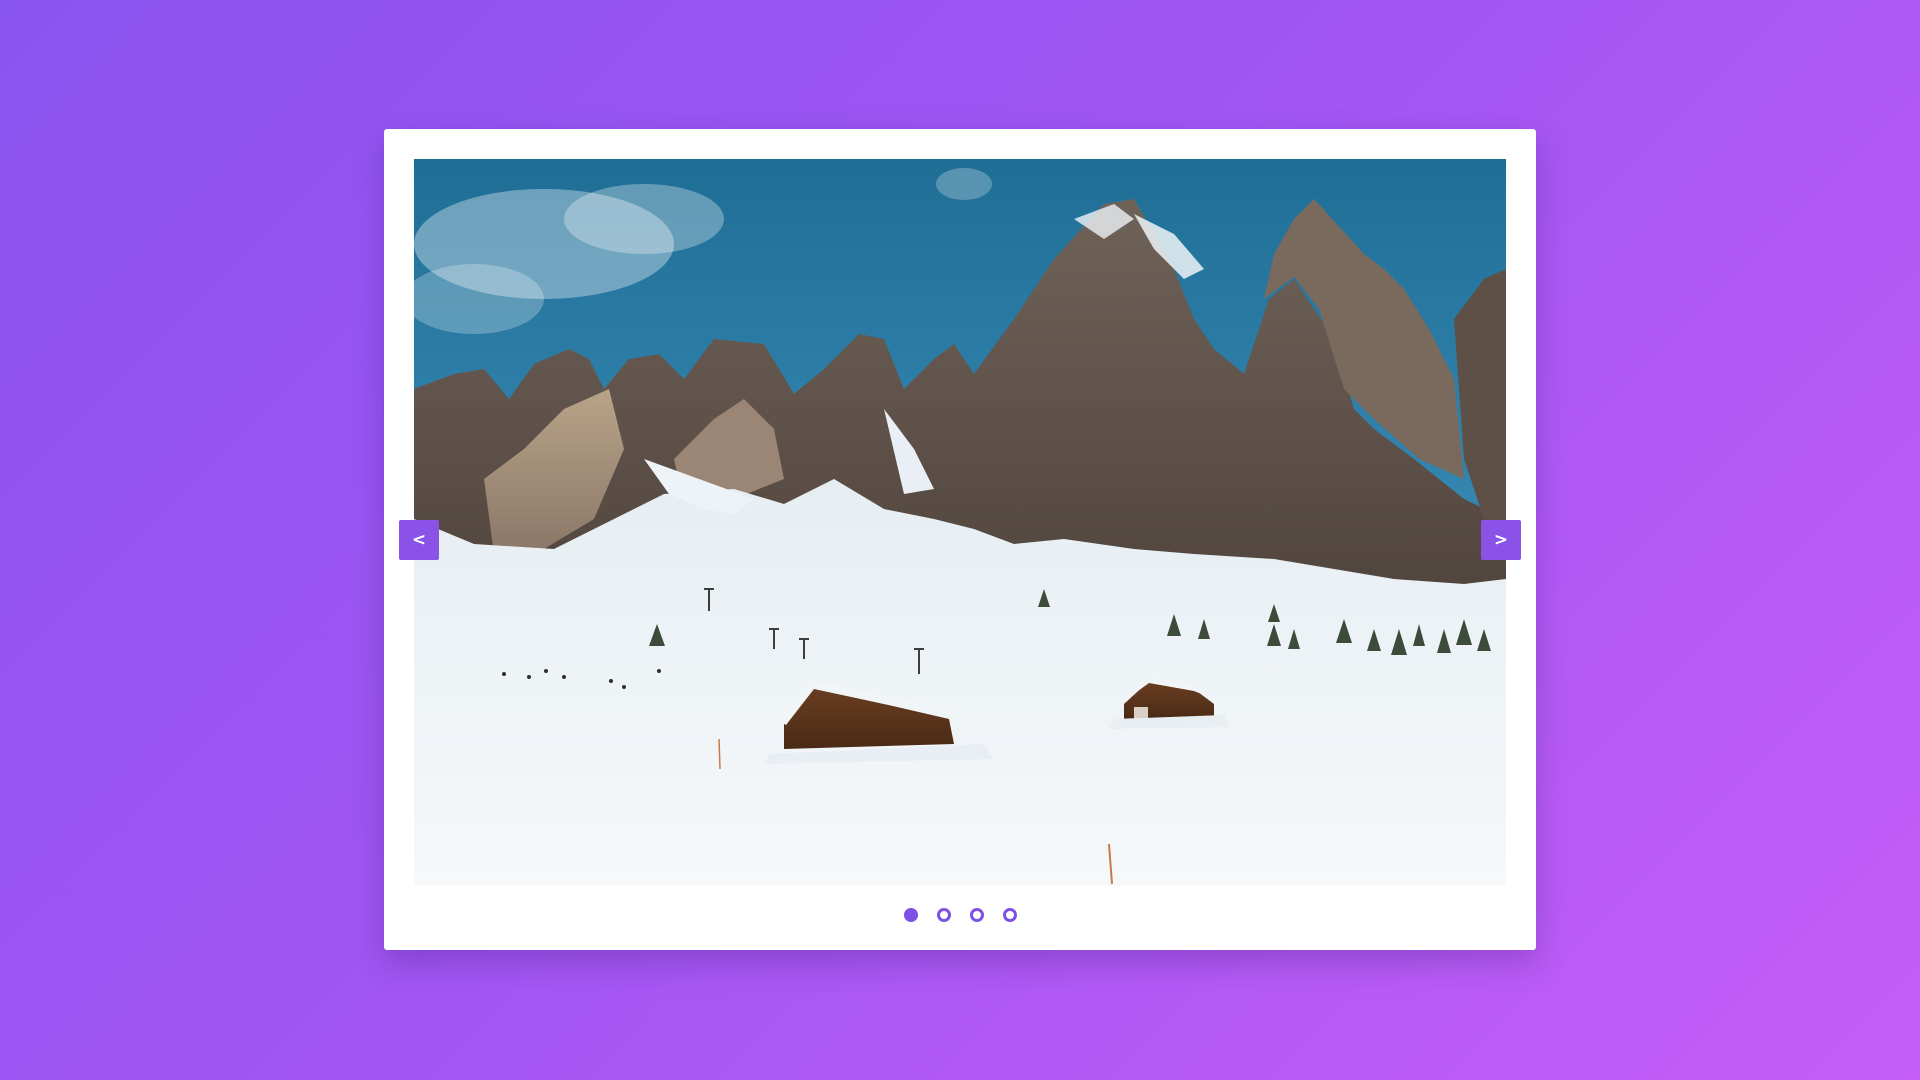  I want to click on previous-slide-button: <, so click(419, 540).